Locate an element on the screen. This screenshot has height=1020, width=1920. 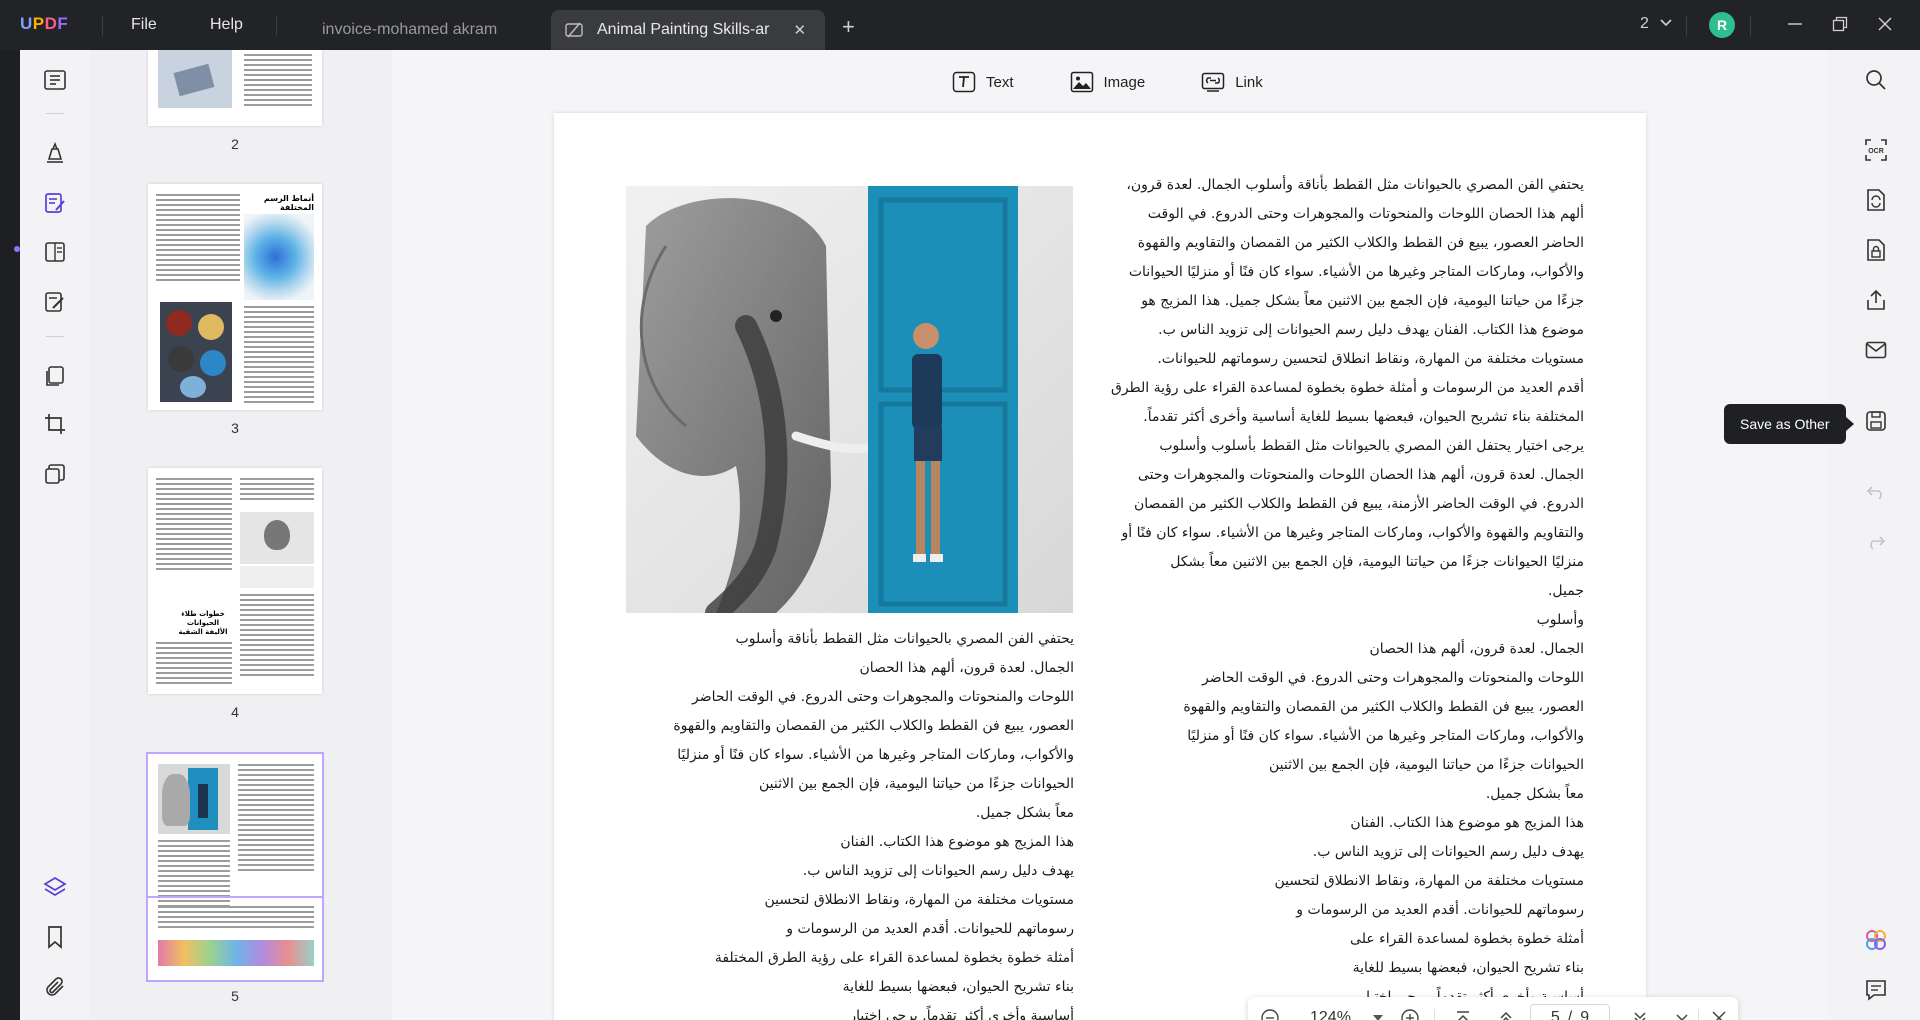
share-icon is located at coordinates (1876, 300).